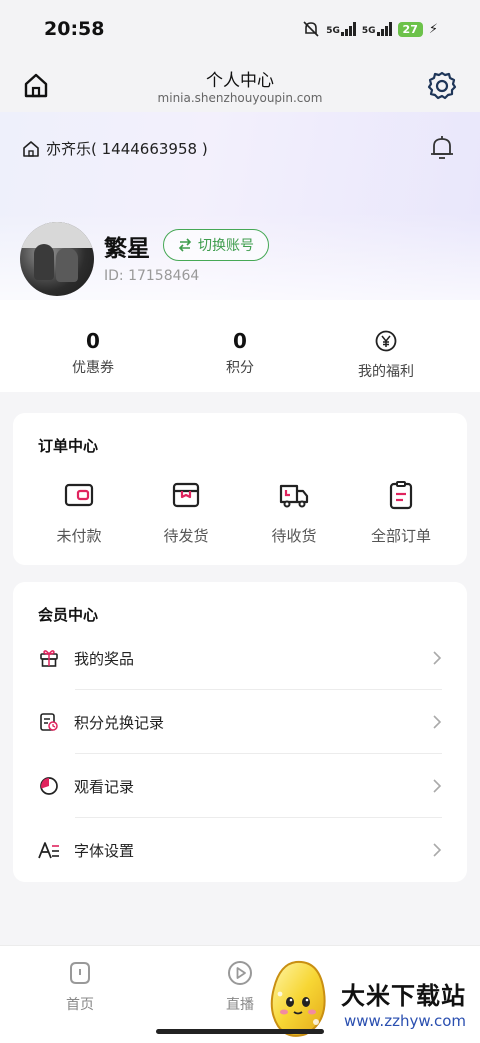 The width and height of the screenshot is (480, 1043). I want to click on menu-item-points-exchange-record: 积分兑换记录, so click(240, 722).